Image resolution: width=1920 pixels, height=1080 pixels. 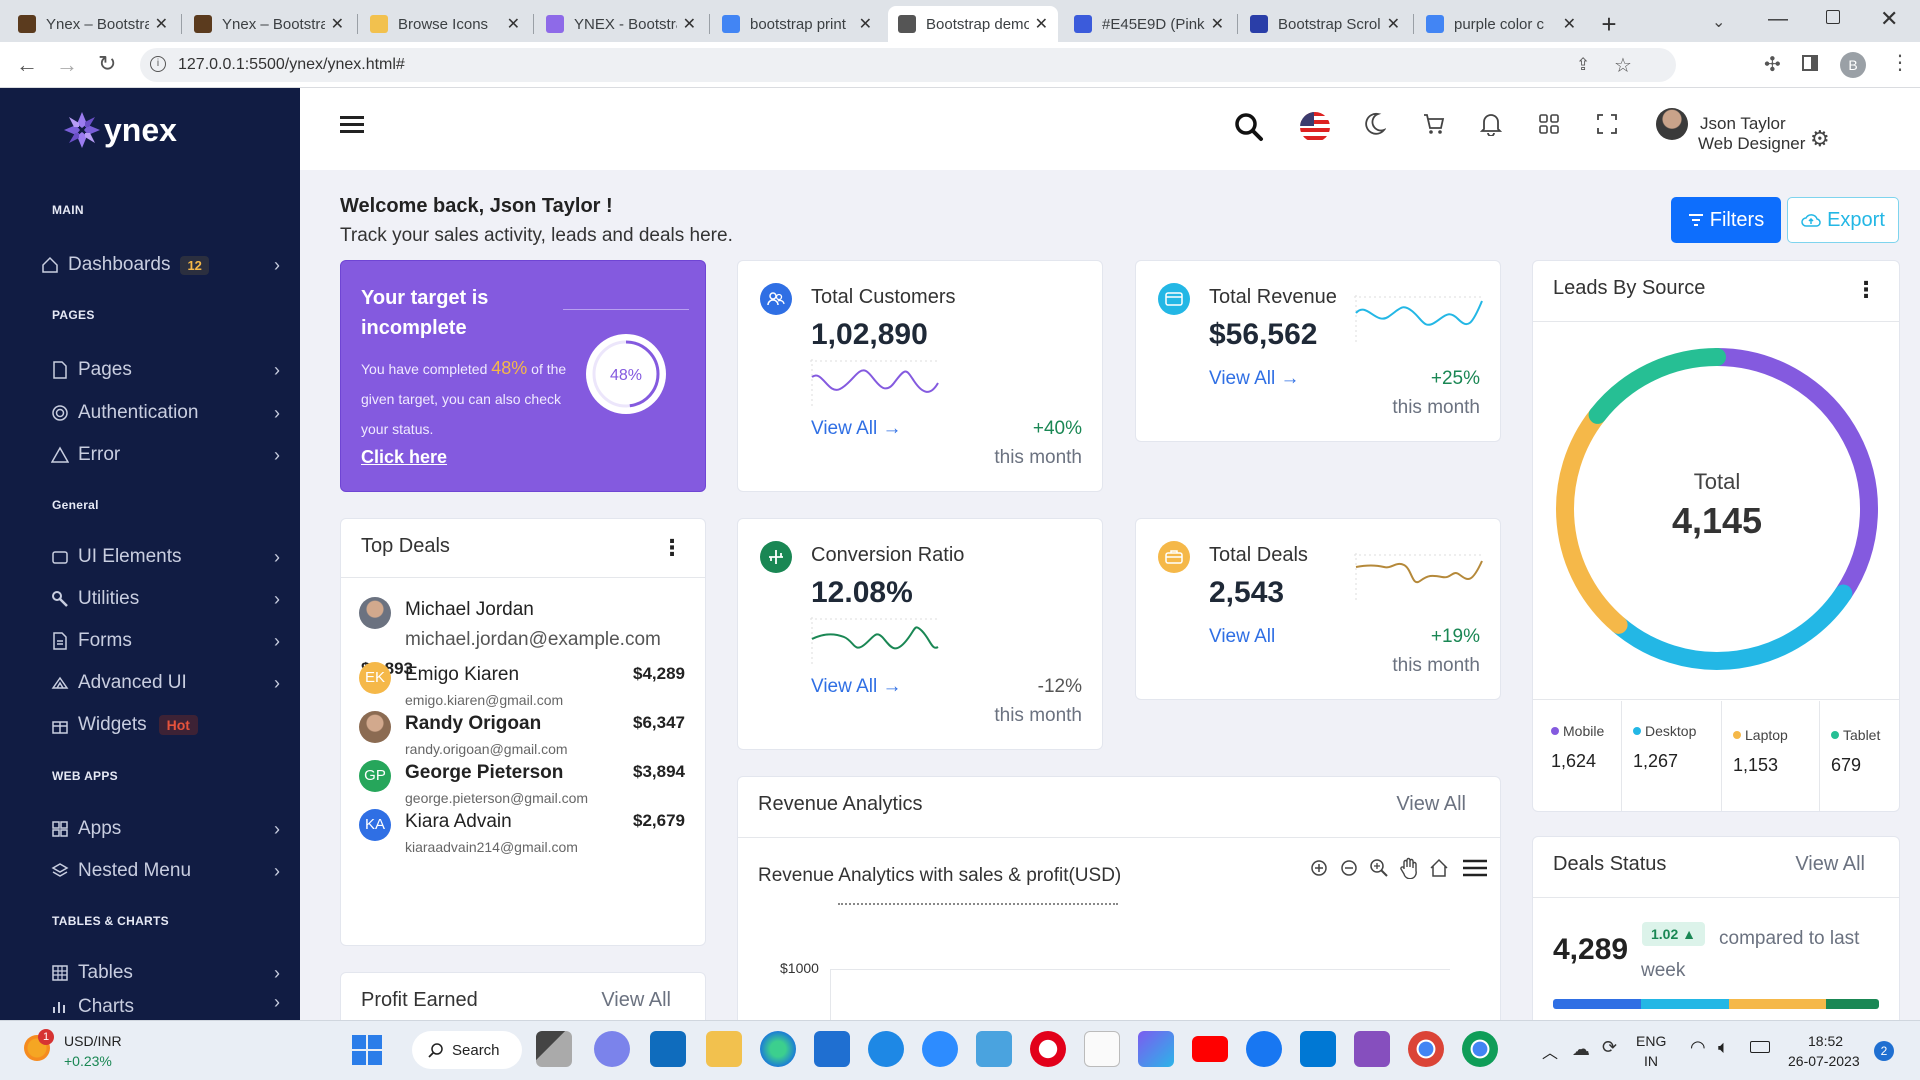 I want to click on chrome-icon, so click(x=1426, y=1049).